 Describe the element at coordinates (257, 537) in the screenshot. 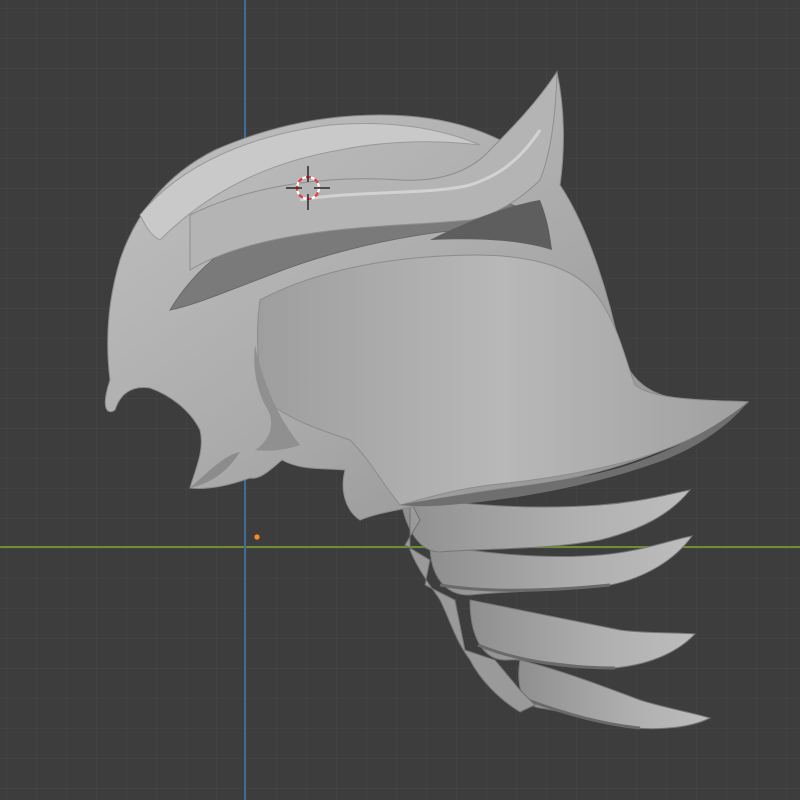

I see `origin-dot-icon` at that location.